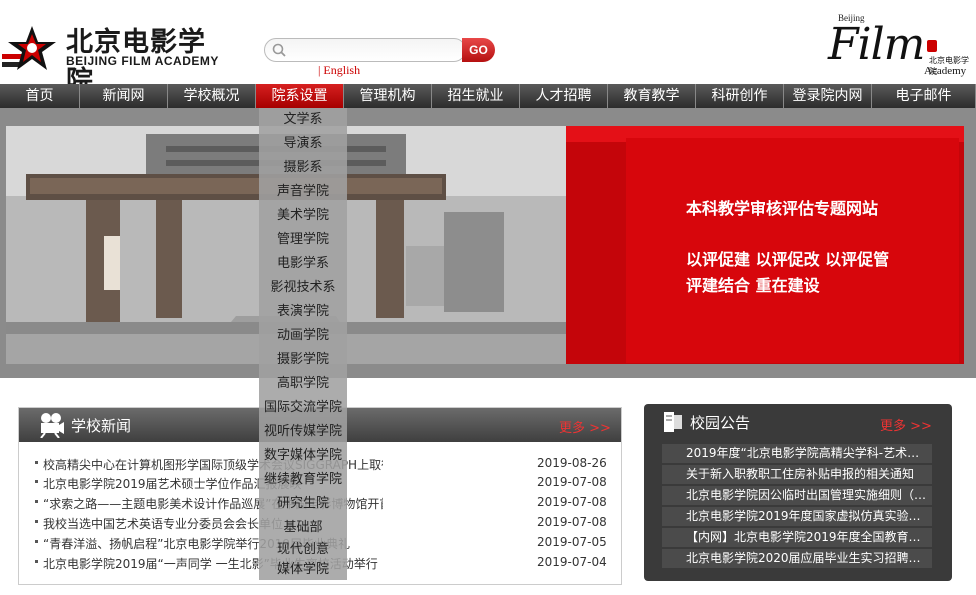  I want to click on search-box, so click(365, 50).